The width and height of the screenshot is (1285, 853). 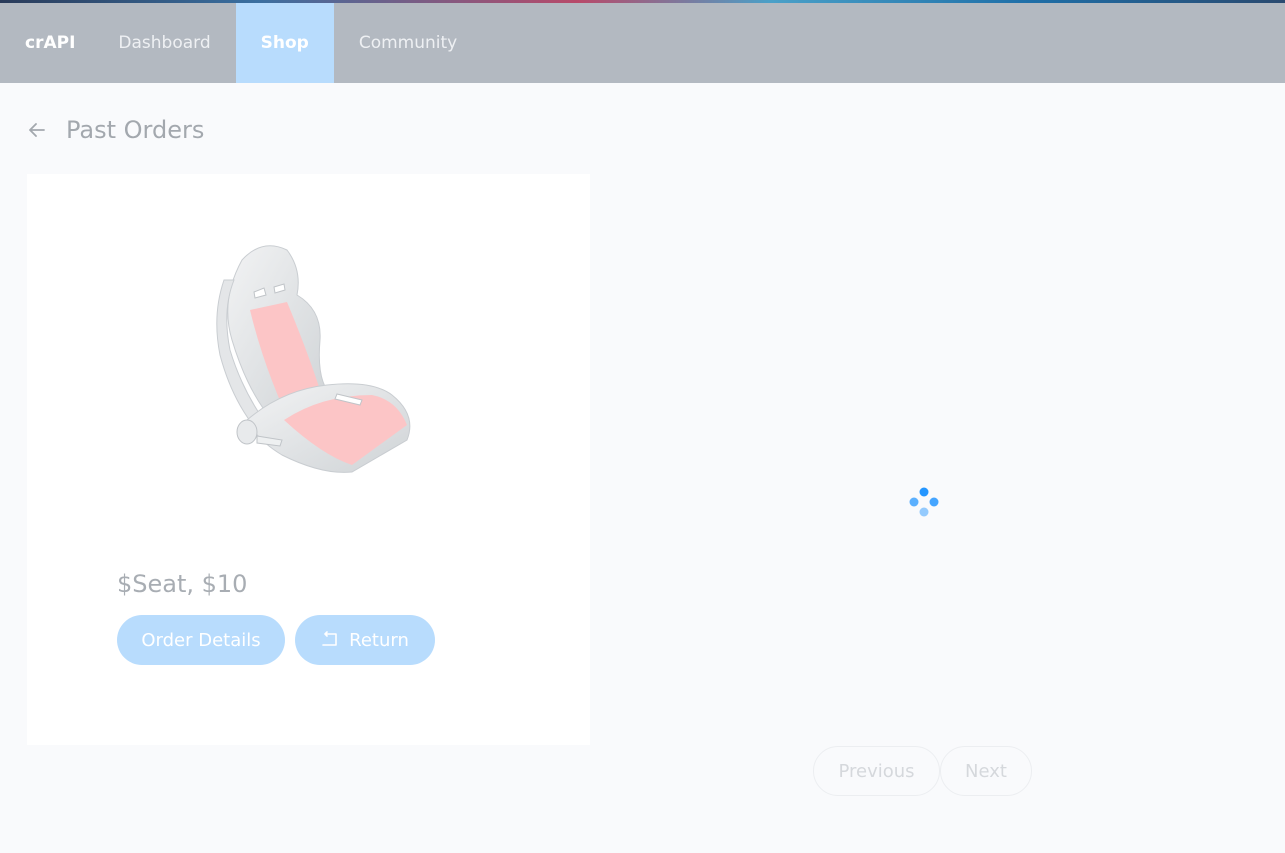 I want to click on brand-logo: crAPI, so click(x=46, y=43).